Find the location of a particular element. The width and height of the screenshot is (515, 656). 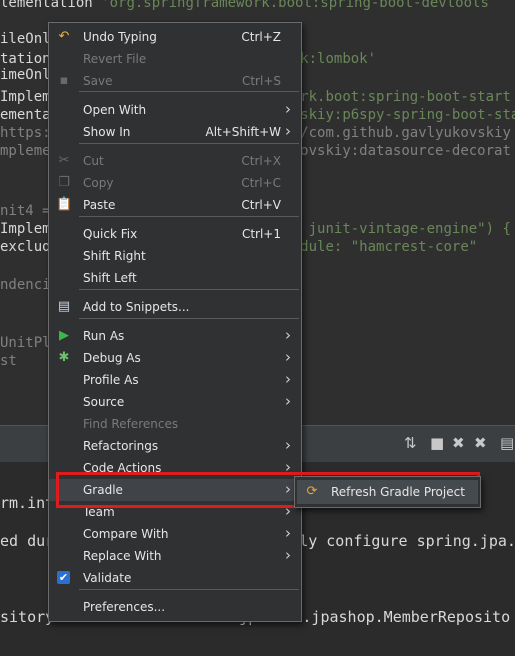

checkbox-icon: ✔ is located at coordinates (63, 577).